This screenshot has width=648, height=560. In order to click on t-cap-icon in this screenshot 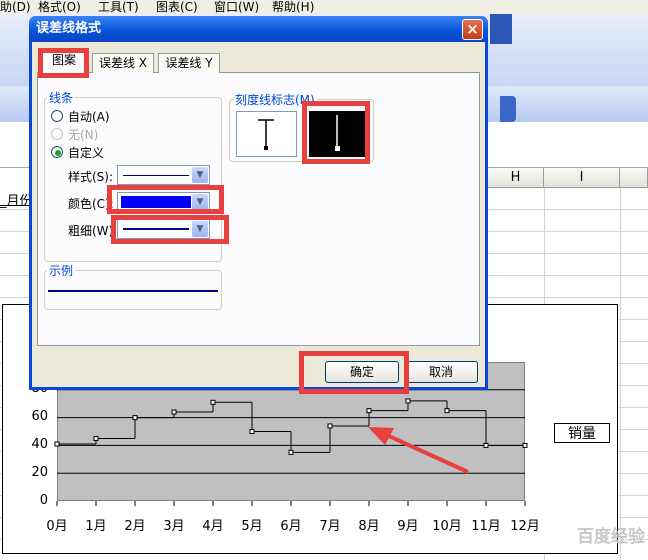, I will do `click(266, 134)`.